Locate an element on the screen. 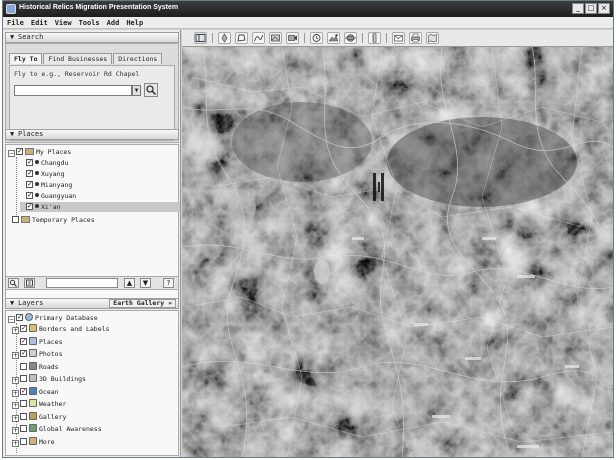  add-placemark-button is located at coordinates (224, 38).